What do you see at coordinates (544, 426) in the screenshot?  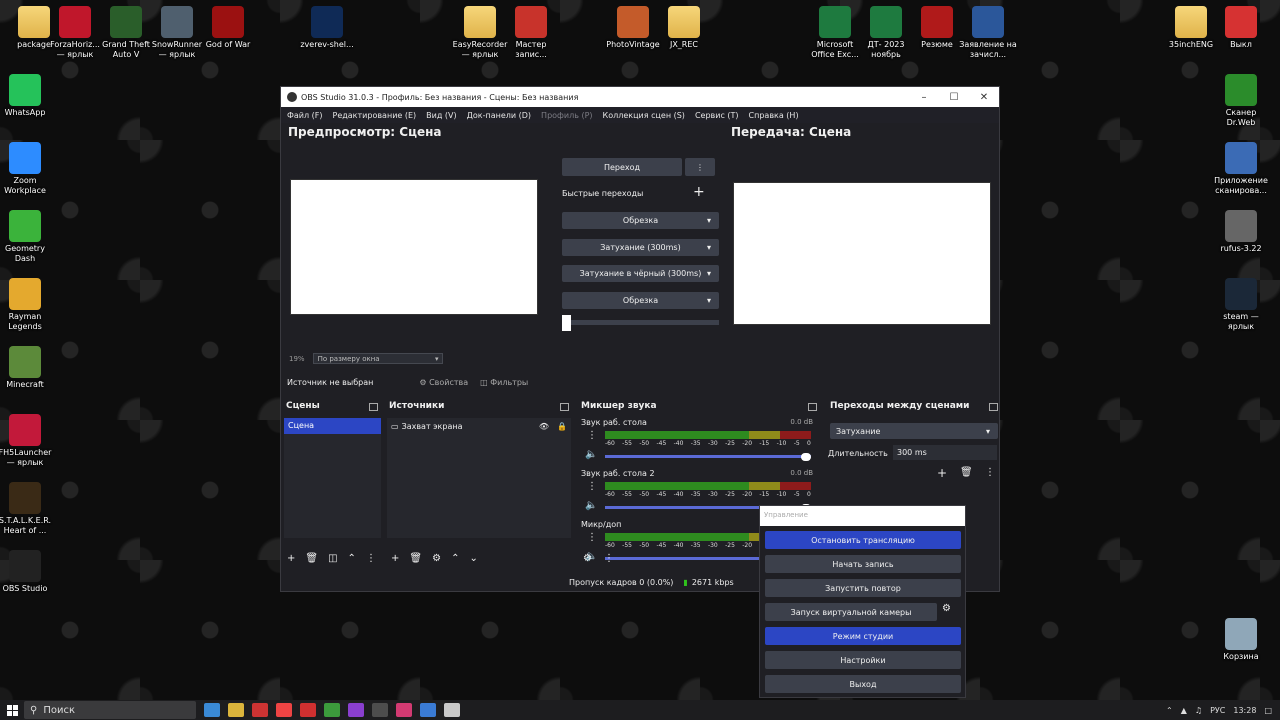 I see `visibility-eye-icon: 👁` at bounding box center [544, 426].